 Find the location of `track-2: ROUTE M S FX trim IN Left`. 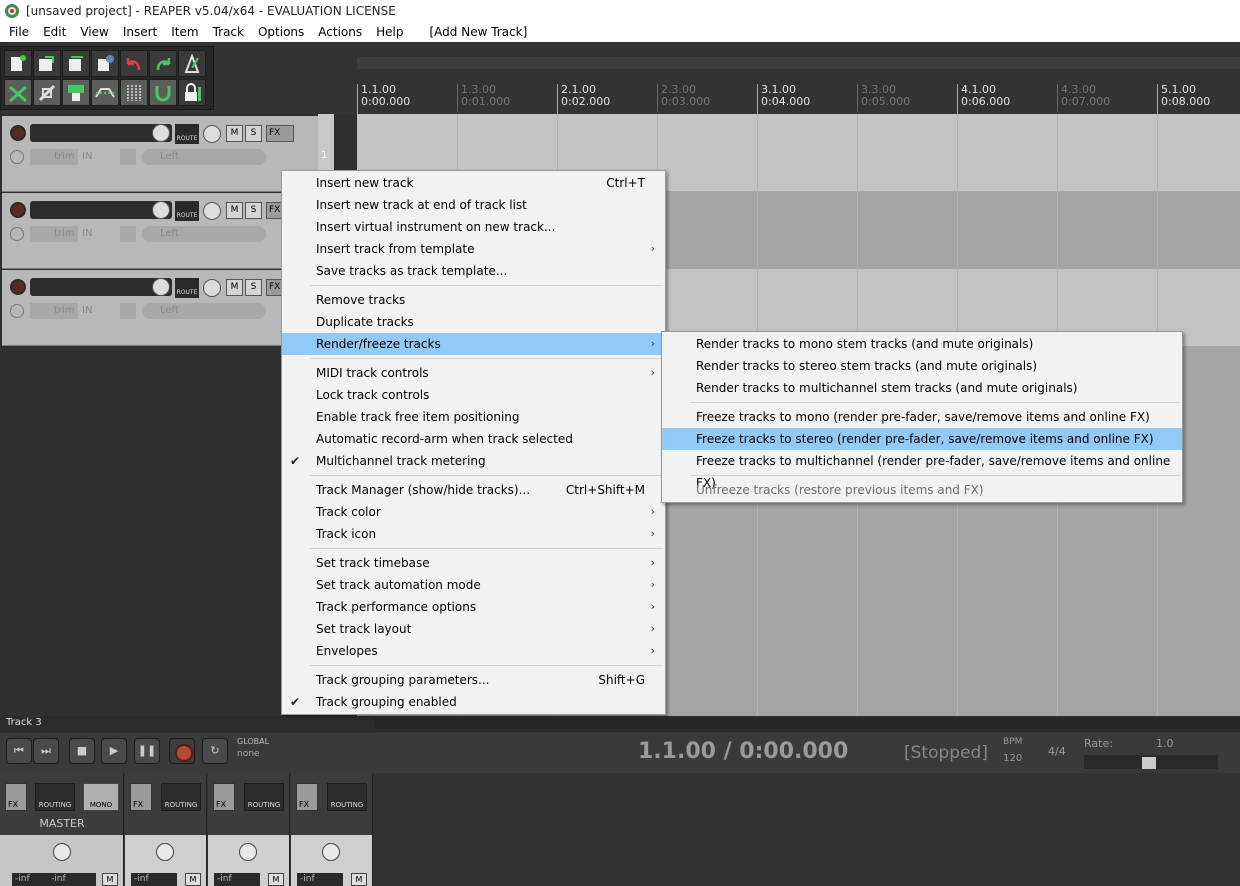

track-2: ROUTE M S FX trim IN Left is located at coordinates (160, 231).